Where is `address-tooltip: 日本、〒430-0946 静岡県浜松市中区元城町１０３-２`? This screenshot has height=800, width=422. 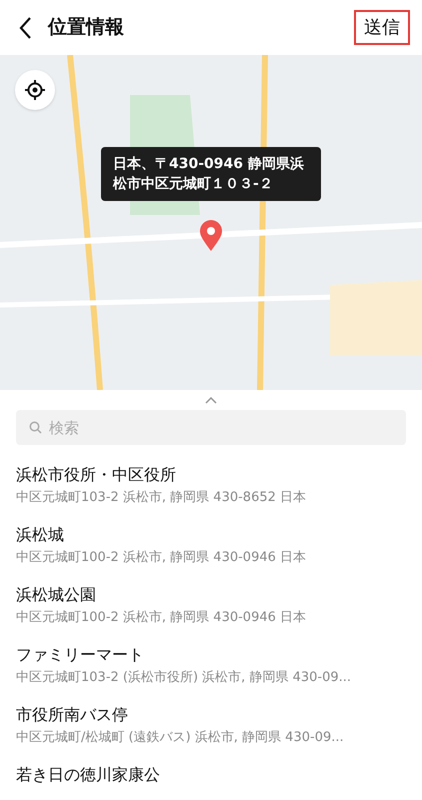
address-tooltip: 日本、〒430-0946 静岡県浜松市中区元城町１０３-２ is located at coordinates (211, 174).